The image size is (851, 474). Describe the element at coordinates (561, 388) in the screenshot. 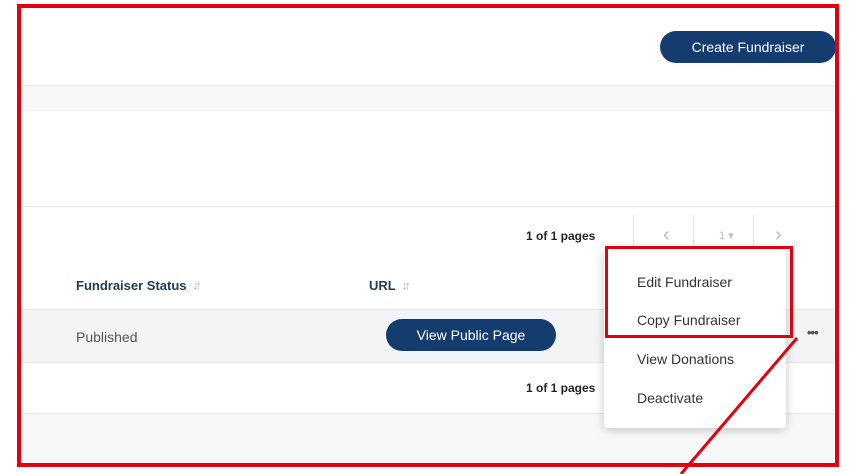

I see `pagination-summary-bottom: 1 of 1 pages` at that location.